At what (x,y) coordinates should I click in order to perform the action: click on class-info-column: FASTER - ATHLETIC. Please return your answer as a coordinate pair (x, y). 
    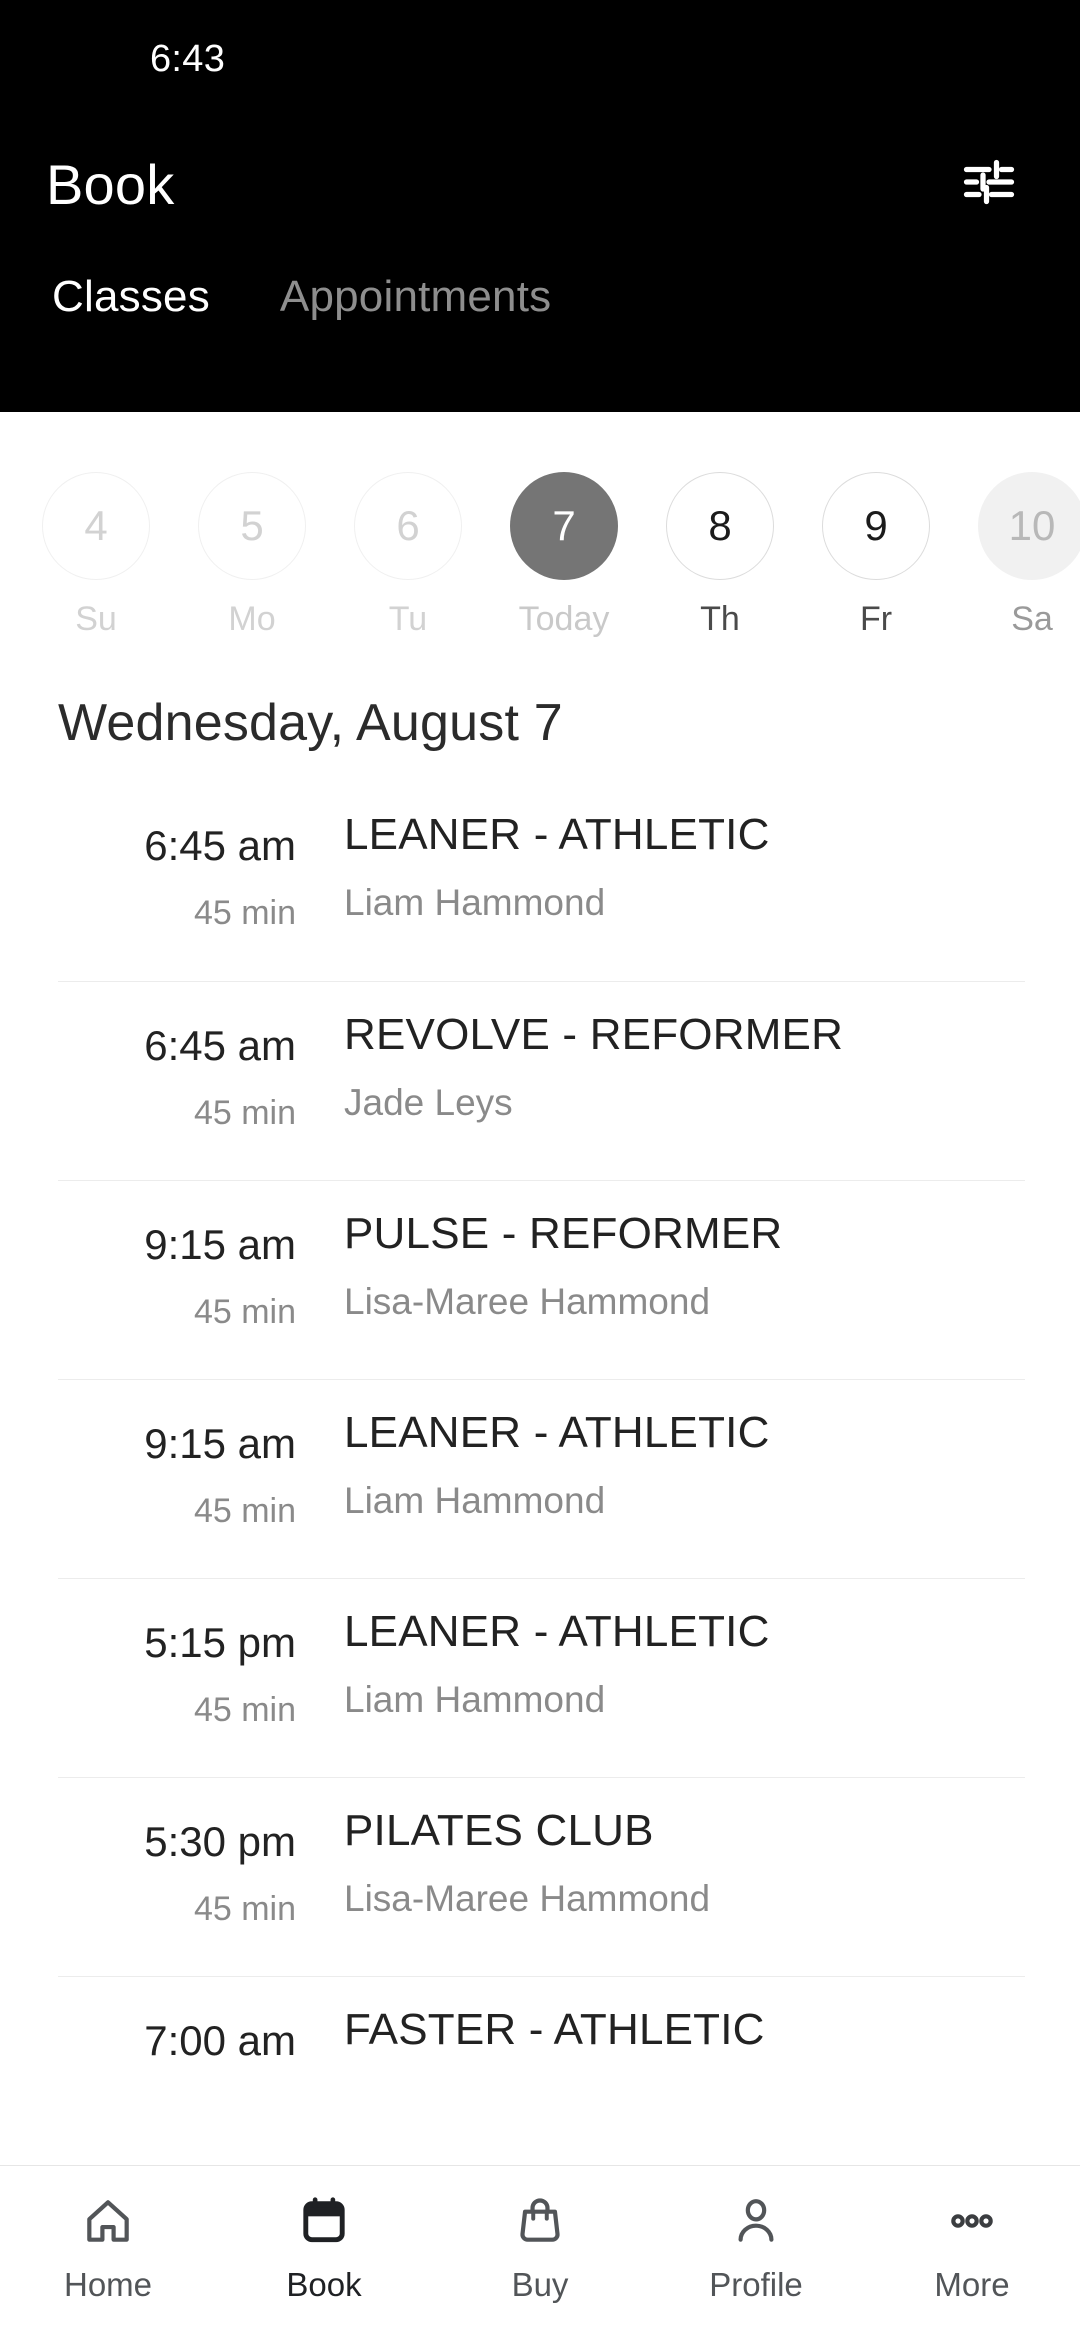
    Looking at the image, I should click on (666, 2038).